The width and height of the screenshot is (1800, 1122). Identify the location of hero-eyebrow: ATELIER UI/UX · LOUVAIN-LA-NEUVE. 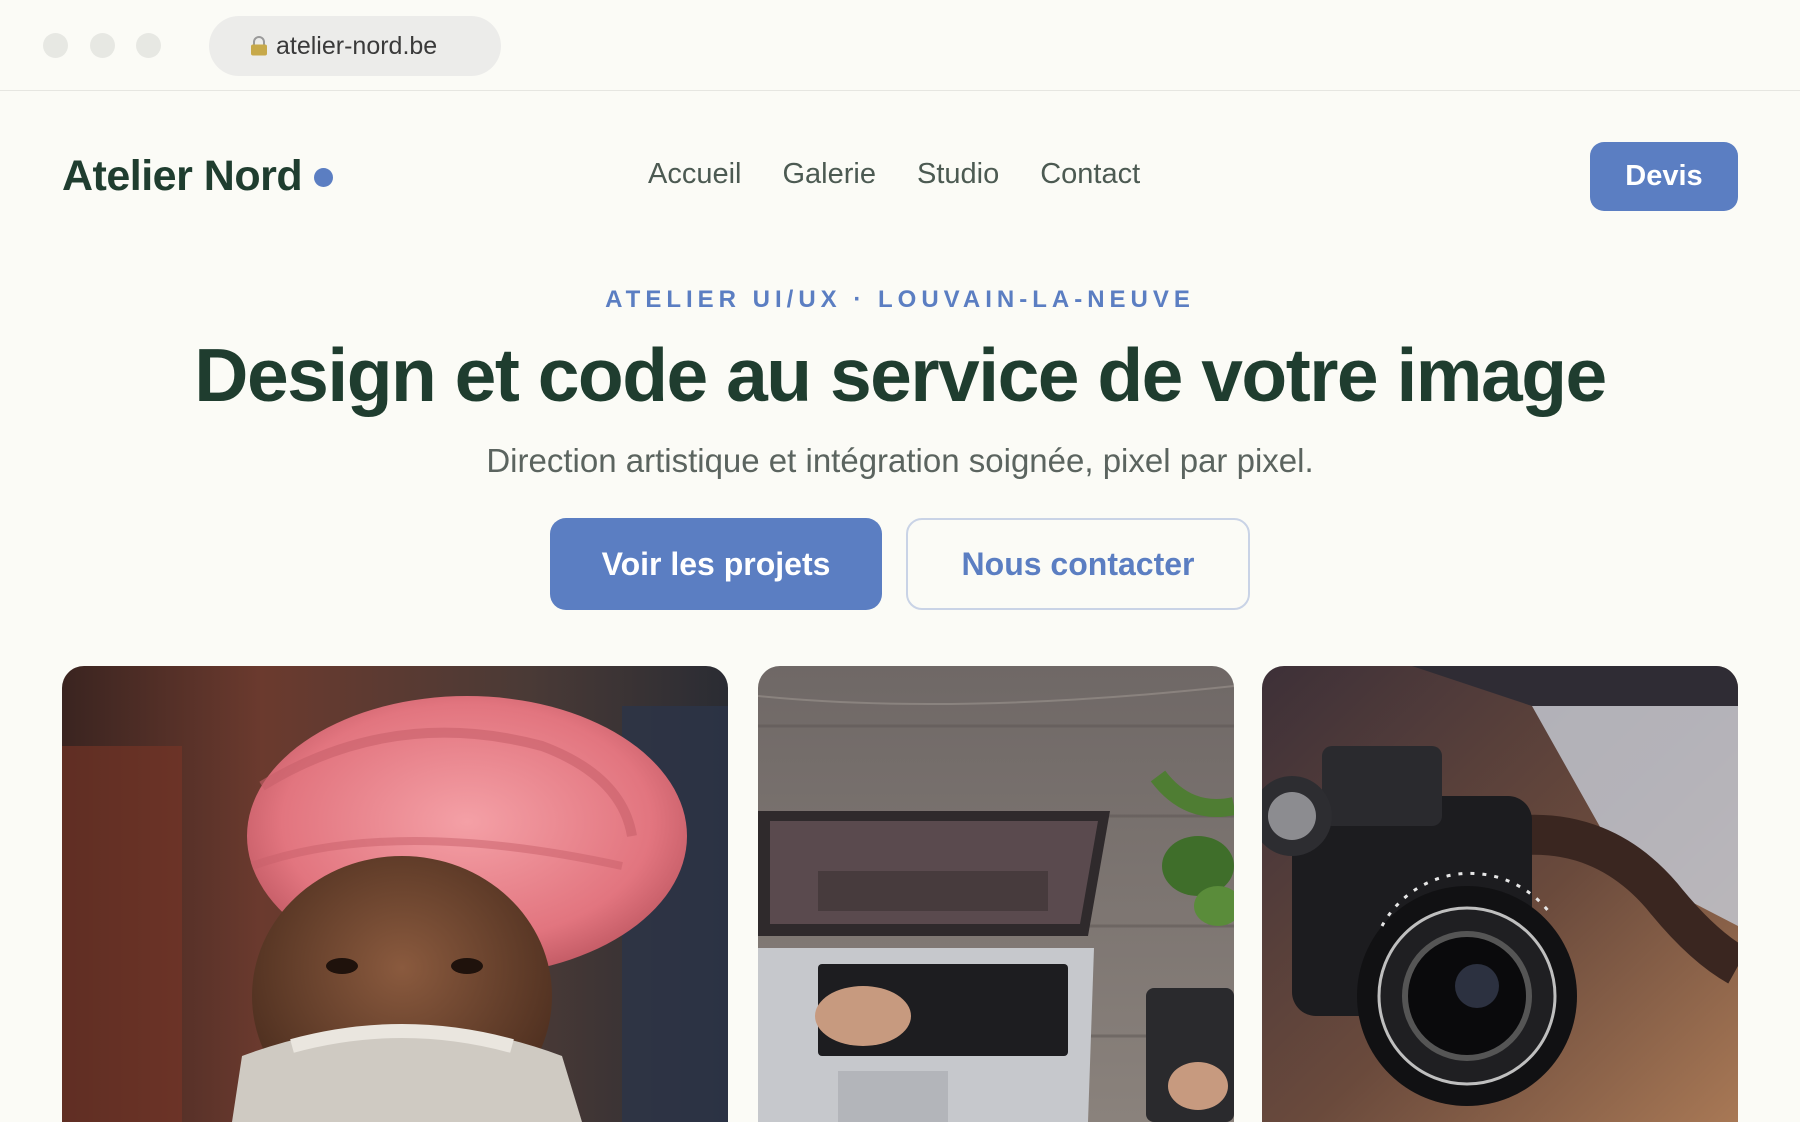
(900, 299).